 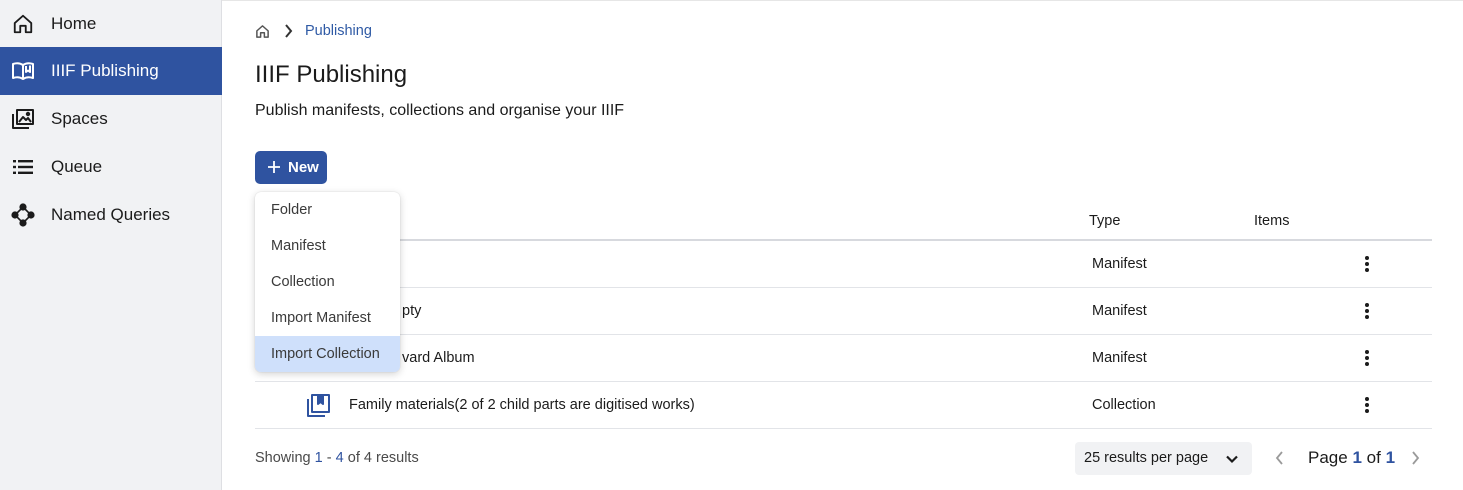 I want to click on menu-item-collection: Collection, so click(x=327, y=282).